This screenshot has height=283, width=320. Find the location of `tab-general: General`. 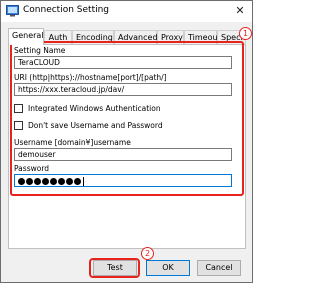

tab-general: General is located at coordinates (26, 36).